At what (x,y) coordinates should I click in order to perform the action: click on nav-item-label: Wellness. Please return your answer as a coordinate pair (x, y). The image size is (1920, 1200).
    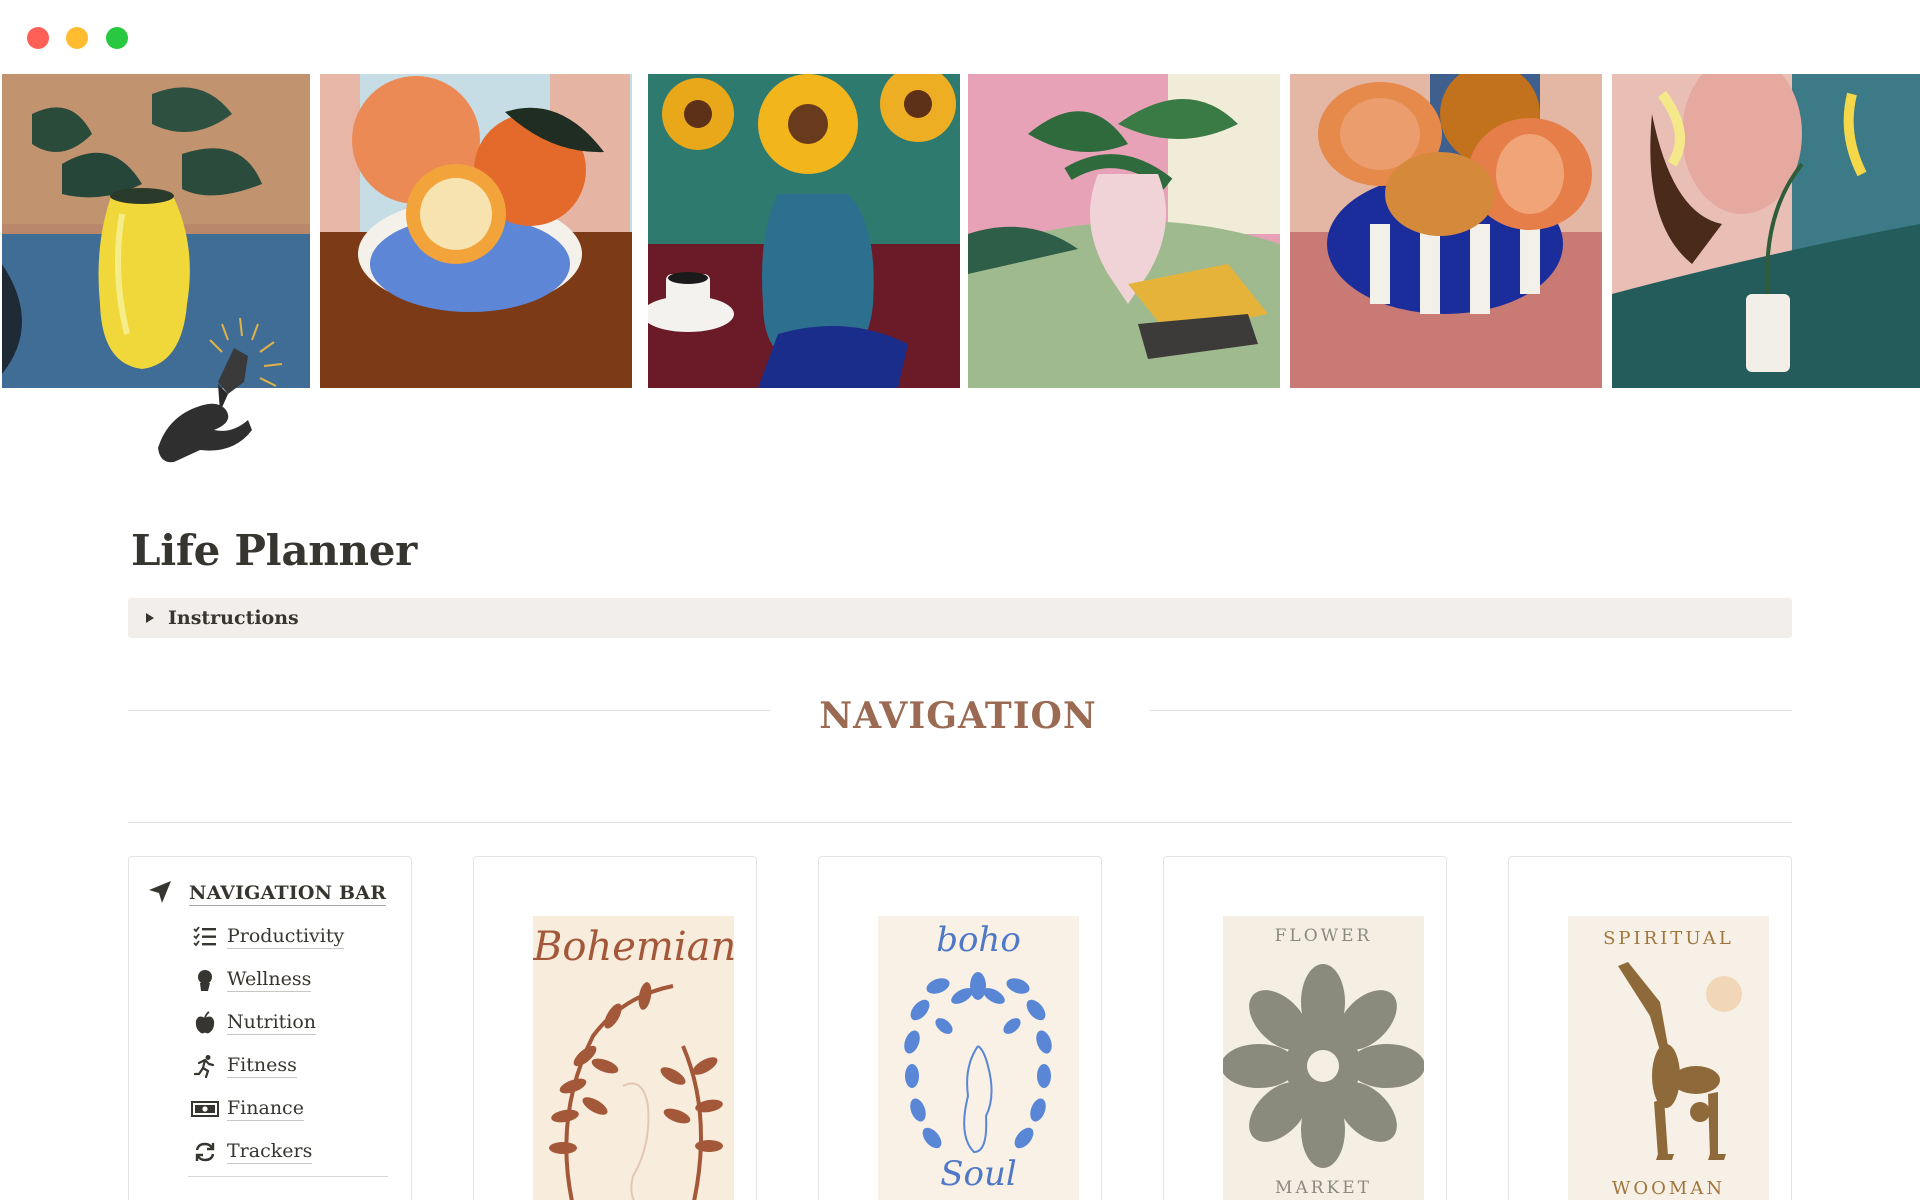
    Looking at the image, I should click on (269, 980).